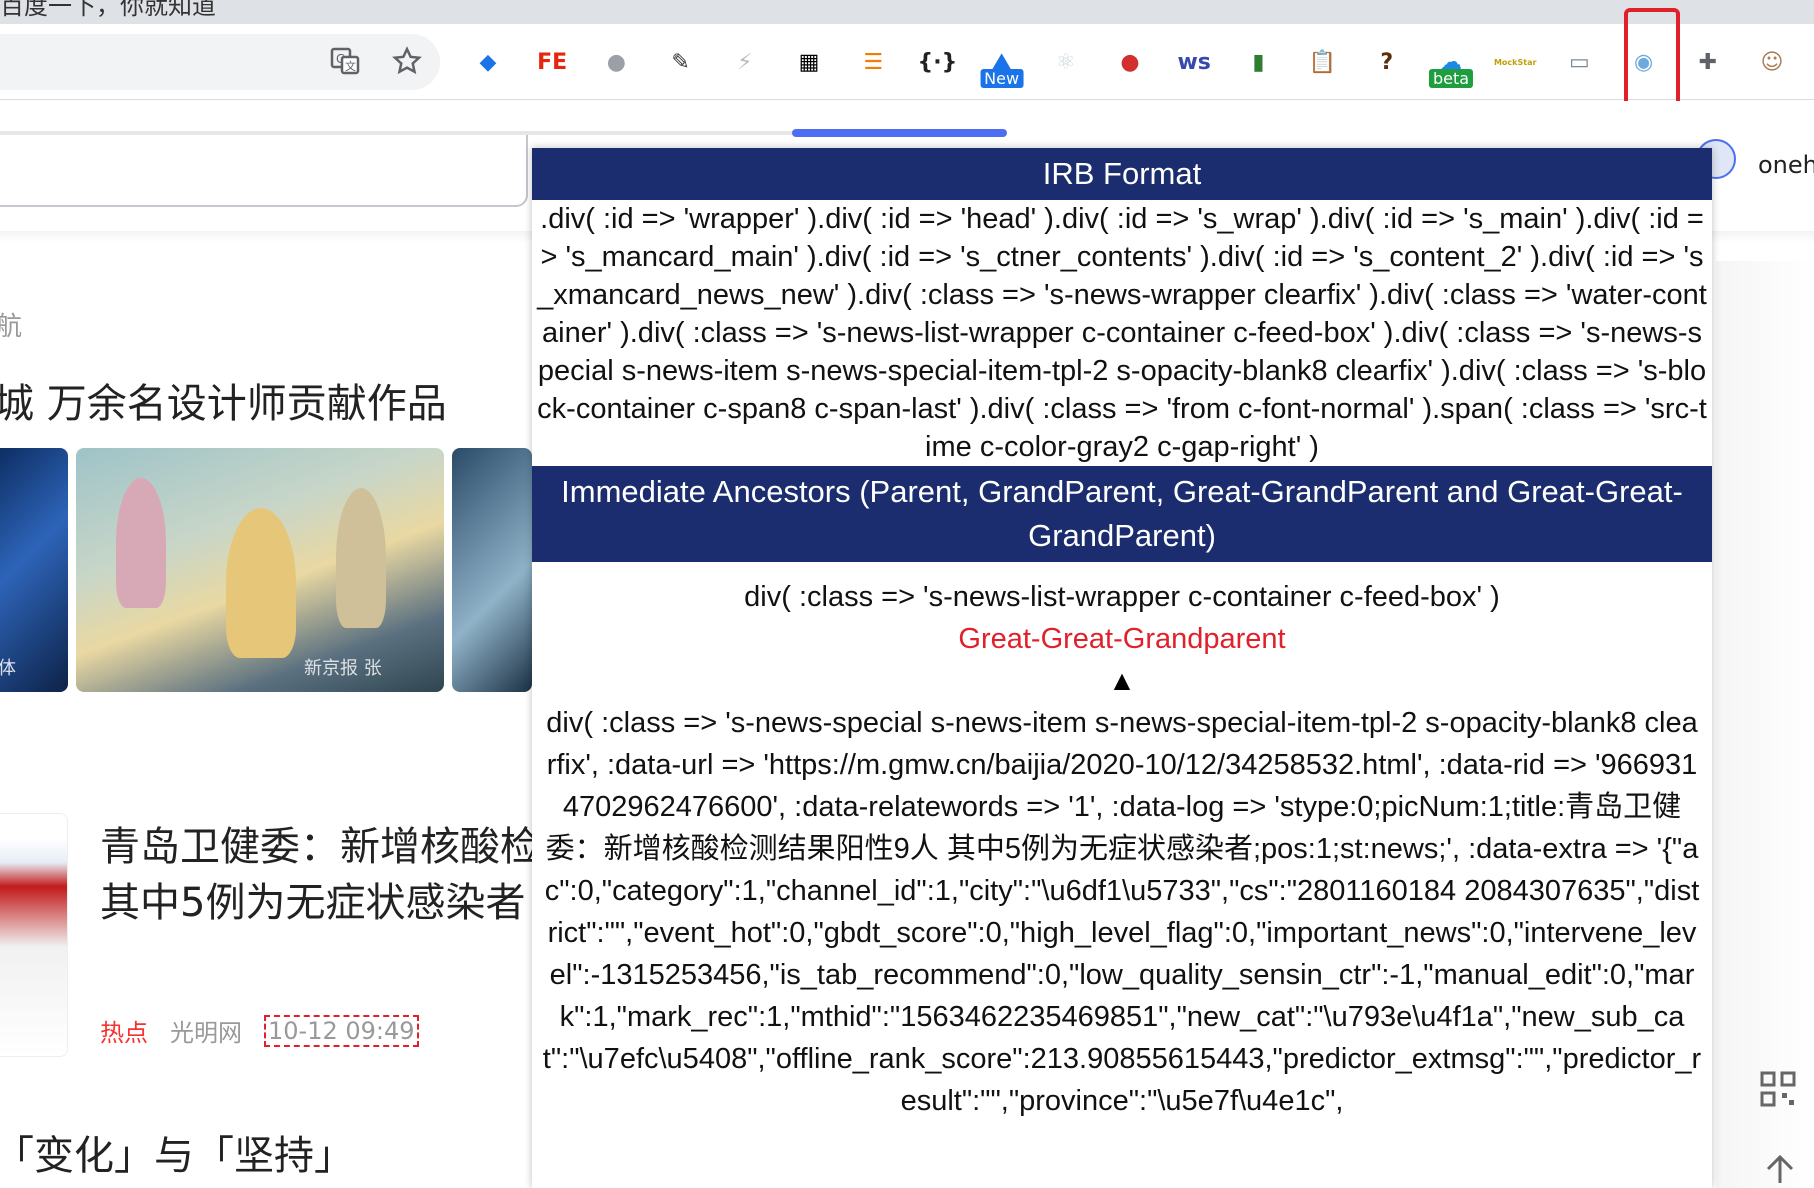  Describe the element at coordinates (407, 61) in the screenshot. I see `star-icon` at that location.